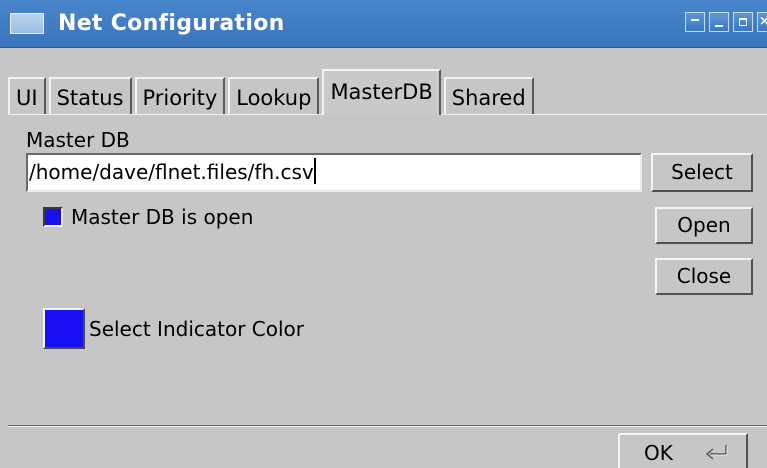 This screenshot has height=468, width=767. What do you see at coordinates (683, 450) in the screenshot?
I see `ok-button: OK` at bounding box center [683, 450].